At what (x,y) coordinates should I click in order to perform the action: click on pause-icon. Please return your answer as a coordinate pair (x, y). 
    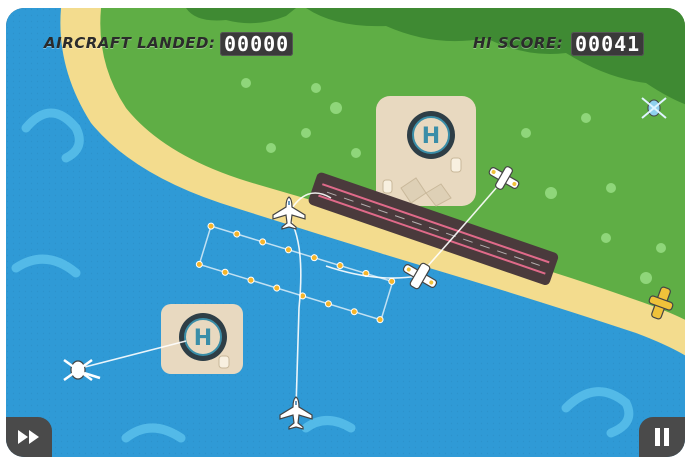
    Looking at the image, I should click on (662, 437).